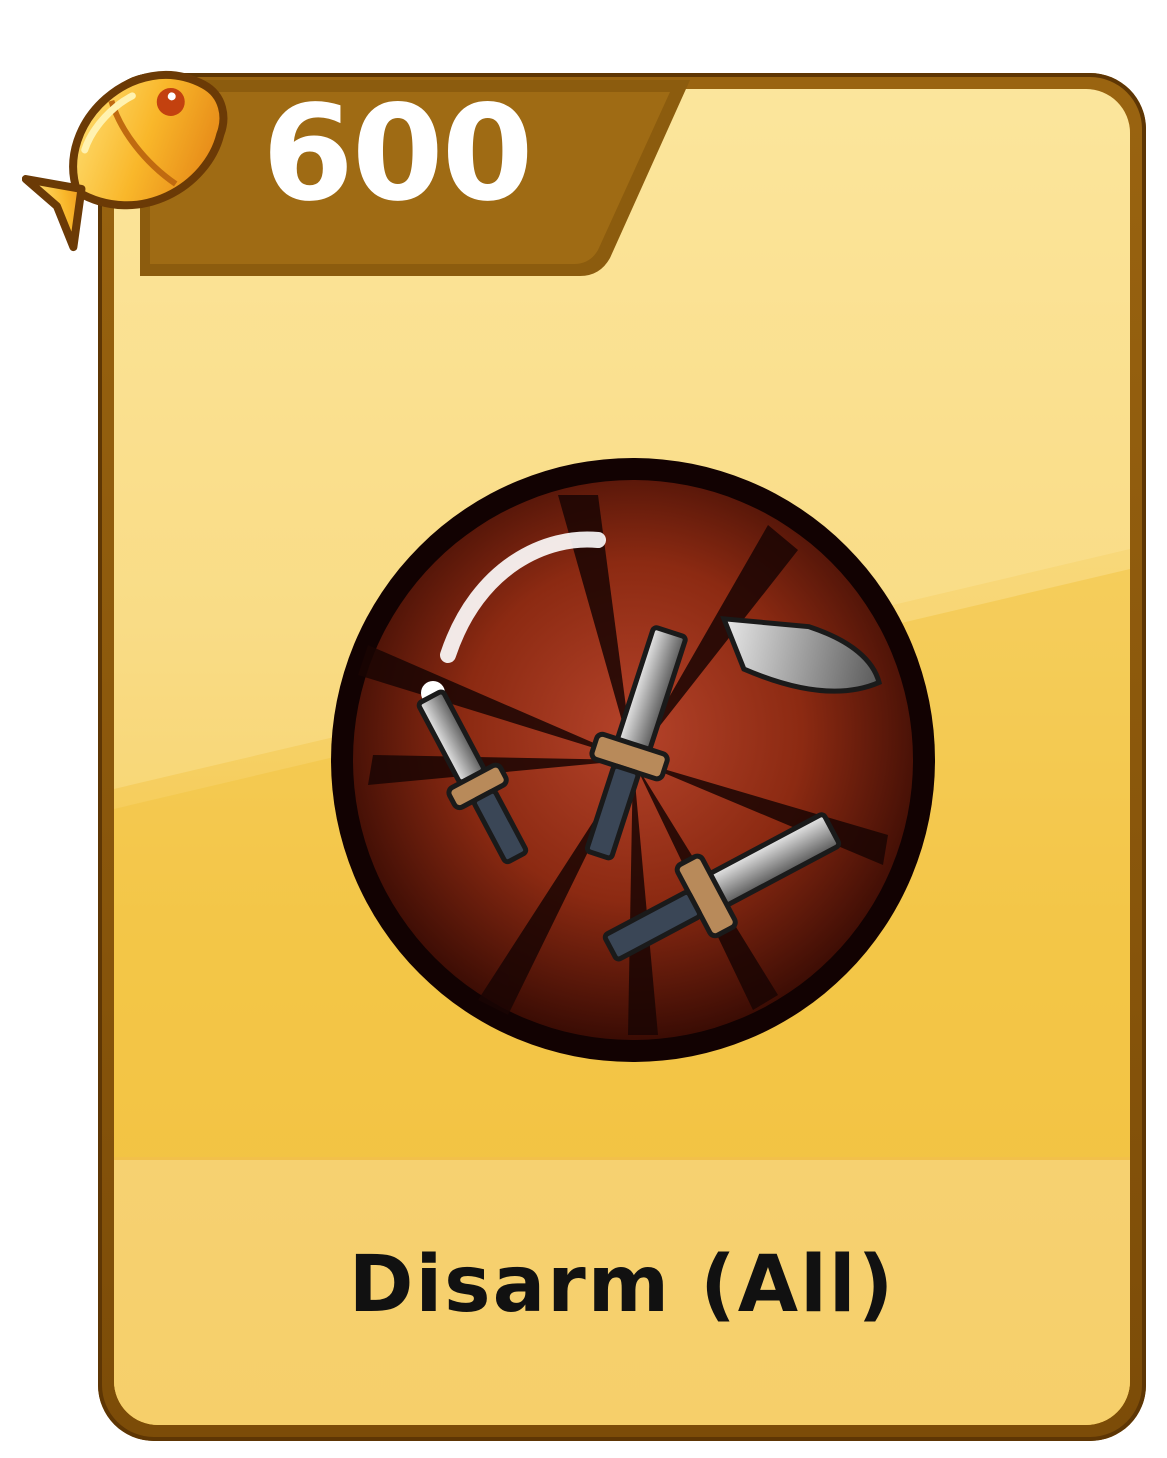 Image resolution: width=1167 pixels, height=1458 pixels. Describe the element at coordinates (125, 161) in the screenshot. I see `golden-fish-icon` at that location.